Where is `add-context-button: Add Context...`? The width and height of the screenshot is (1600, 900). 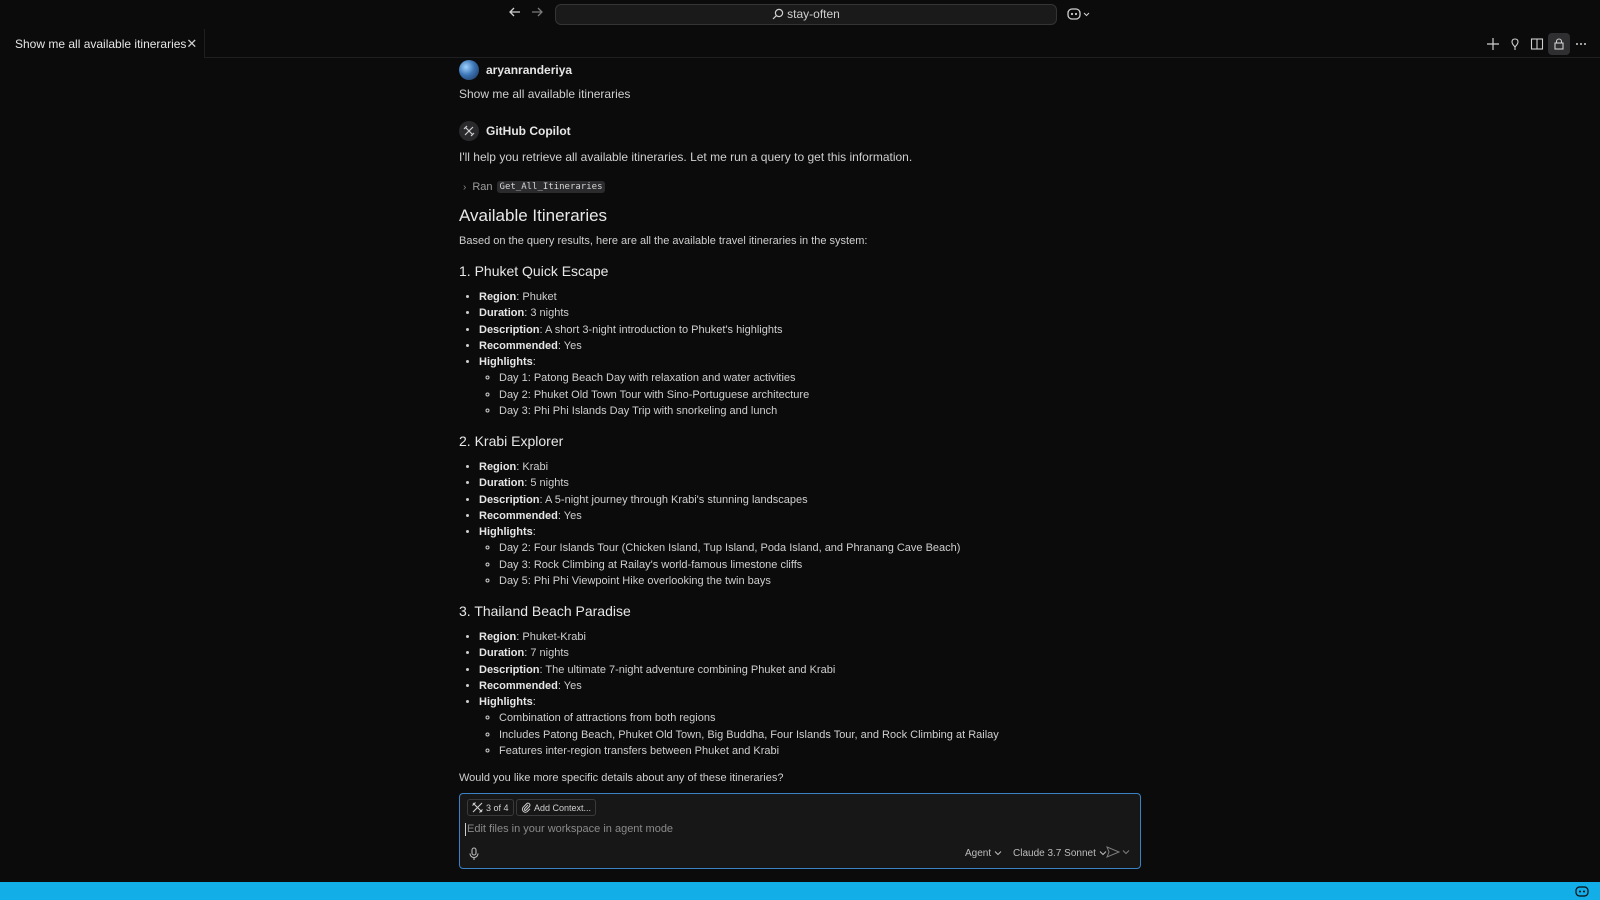 add-context-button: Add Context... is located at coordinates (556, 807).